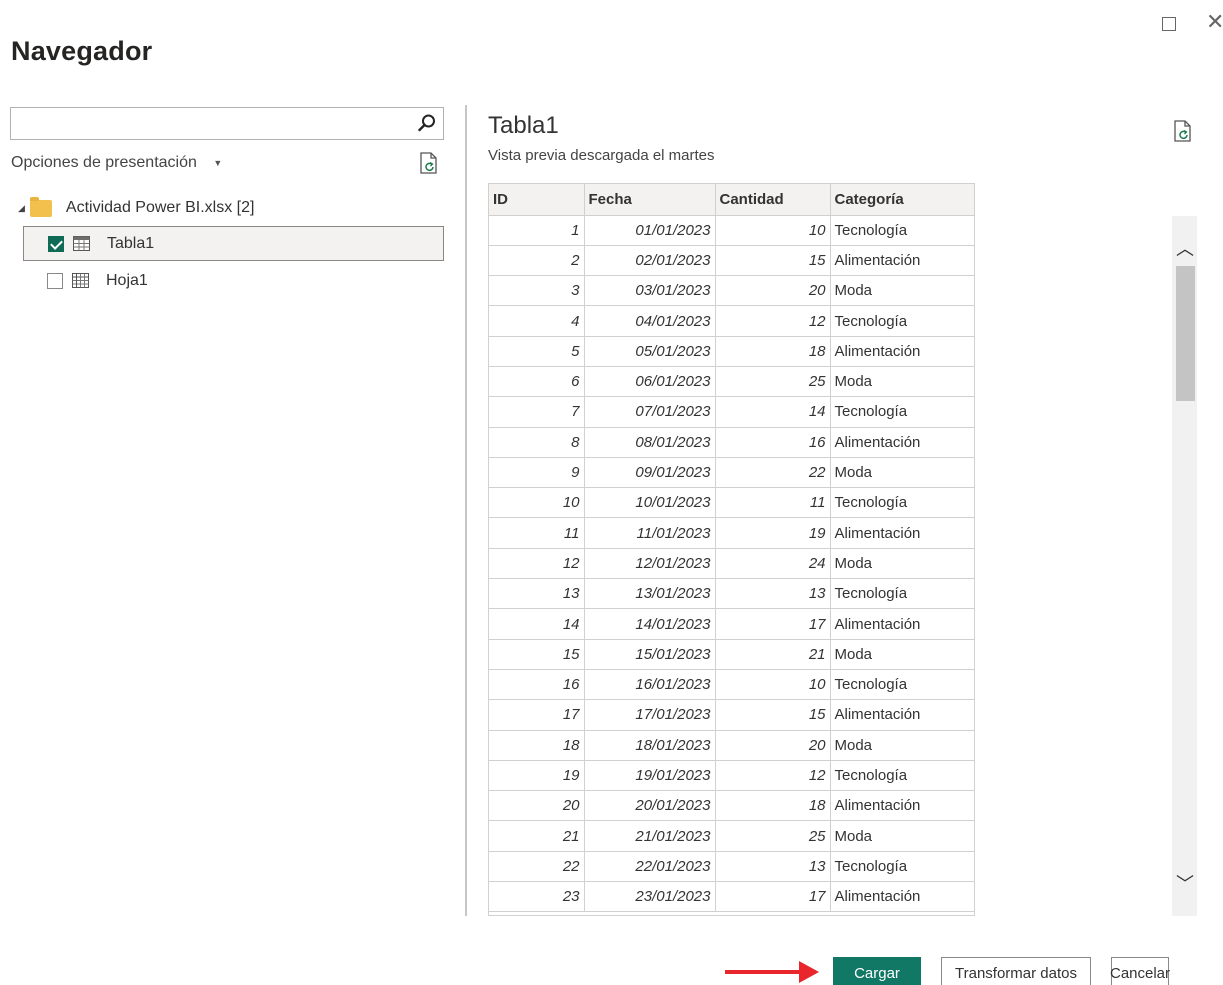 This screenshot has width=1223, height=985. What do you see at coordinates (650, 382) in the screenshot?
I see `table-cell: 06/01/2023` at bounding box center [650, 382].